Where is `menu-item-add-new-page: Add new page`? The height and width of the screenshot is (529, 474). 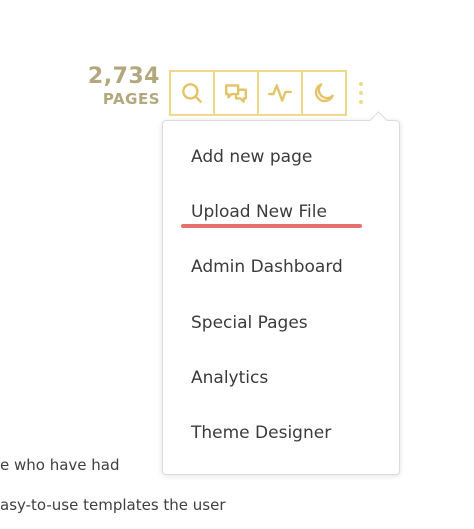
menu-item-add-new-page: Add new page is located at coordinates (251, 157).